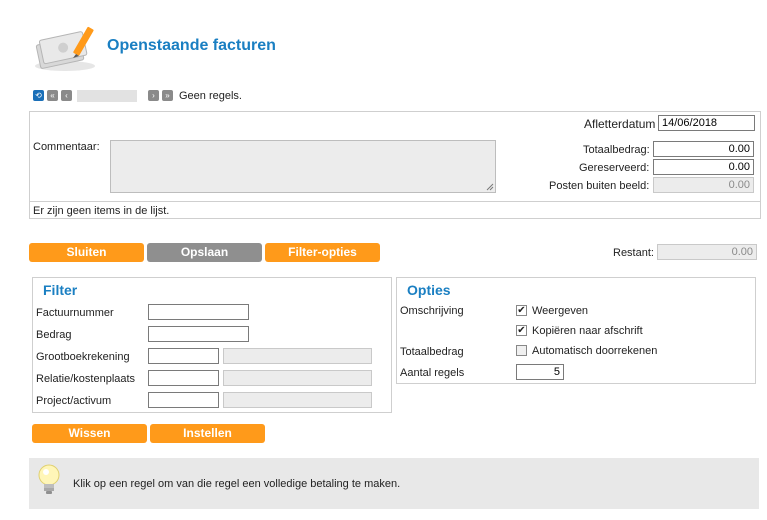 The image size is (767, 520). I want to click on commentaar-label: Commentaar:, so click(66, 147).